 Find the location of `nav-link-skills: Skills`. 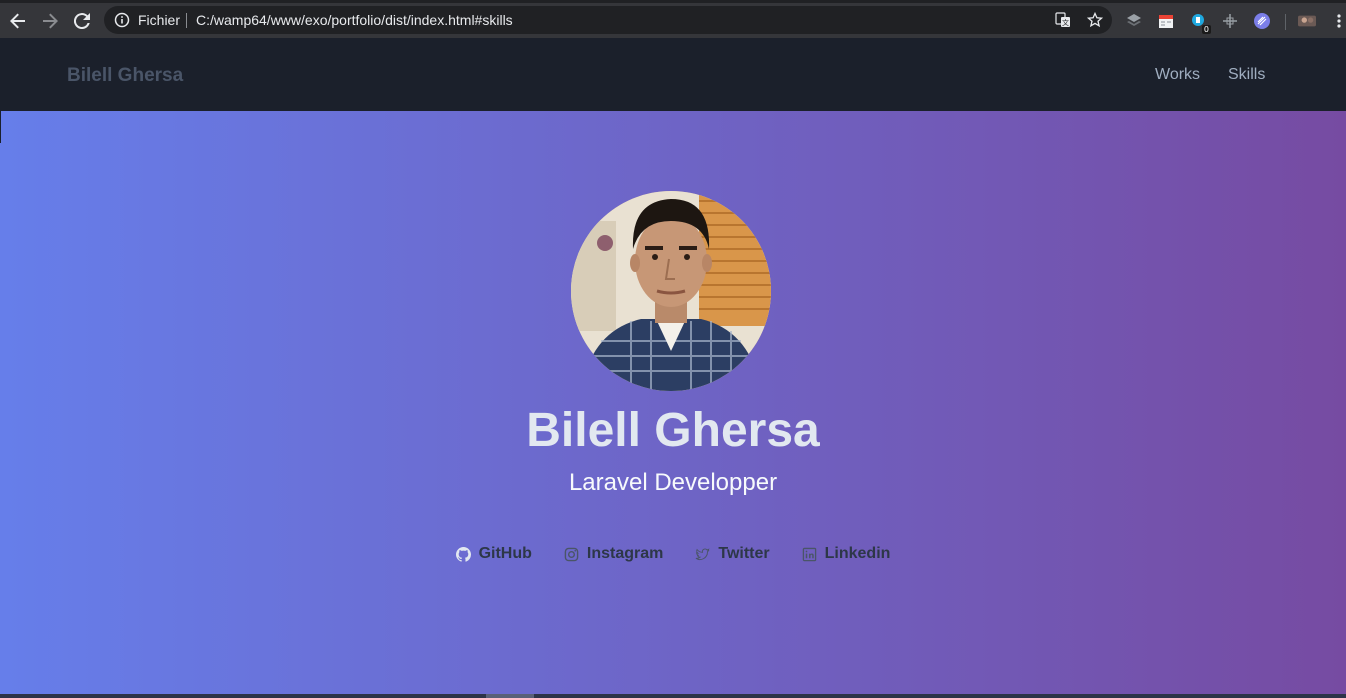

nav-link-skills: Skills is located at coordinates (1246, 75).